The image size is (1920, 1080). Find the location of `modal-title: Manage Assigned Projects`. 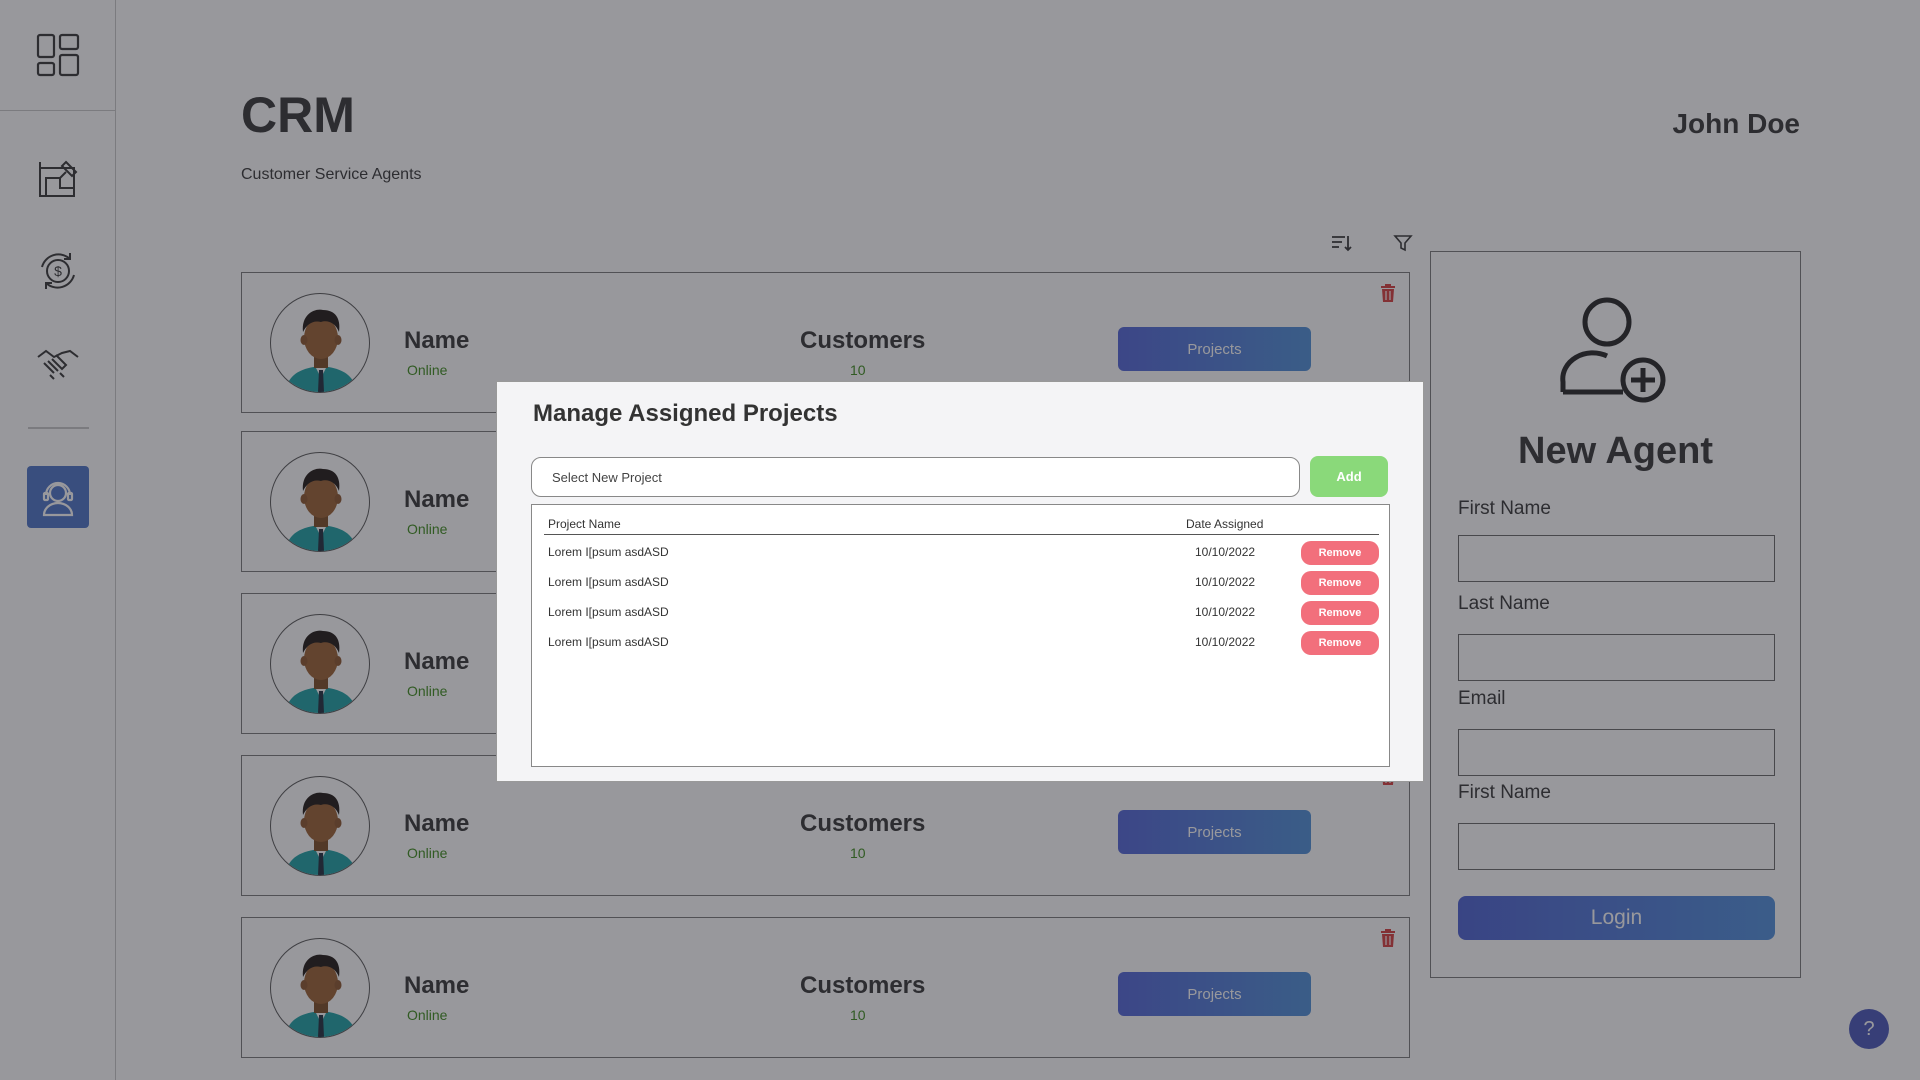

modal-title: Manage Assigned Projects is located at coordinates (685, 413).